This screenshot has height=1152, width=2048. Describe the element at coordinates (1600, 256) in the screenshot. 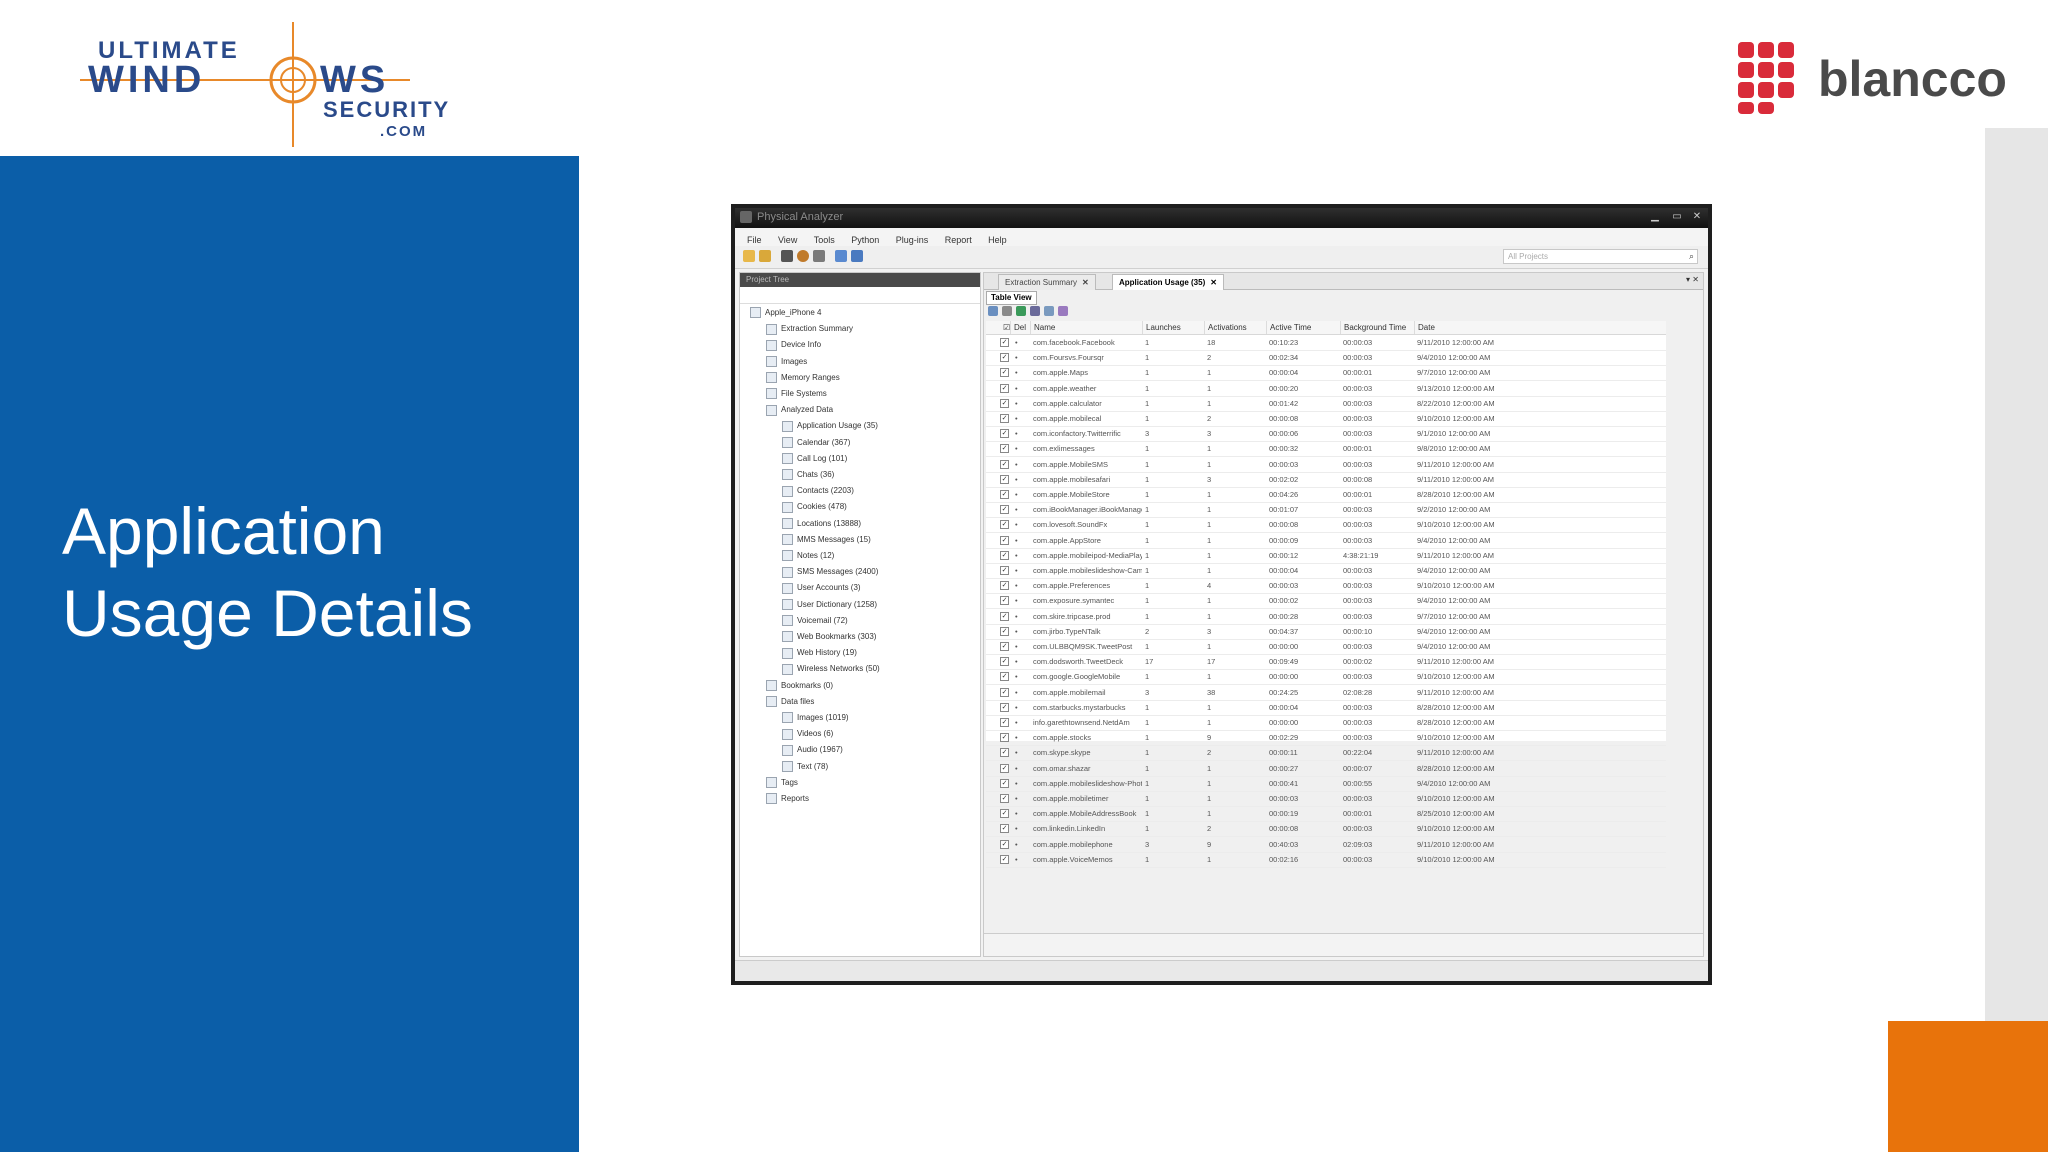

I see `search-input: All Projects ⌕` at that location.